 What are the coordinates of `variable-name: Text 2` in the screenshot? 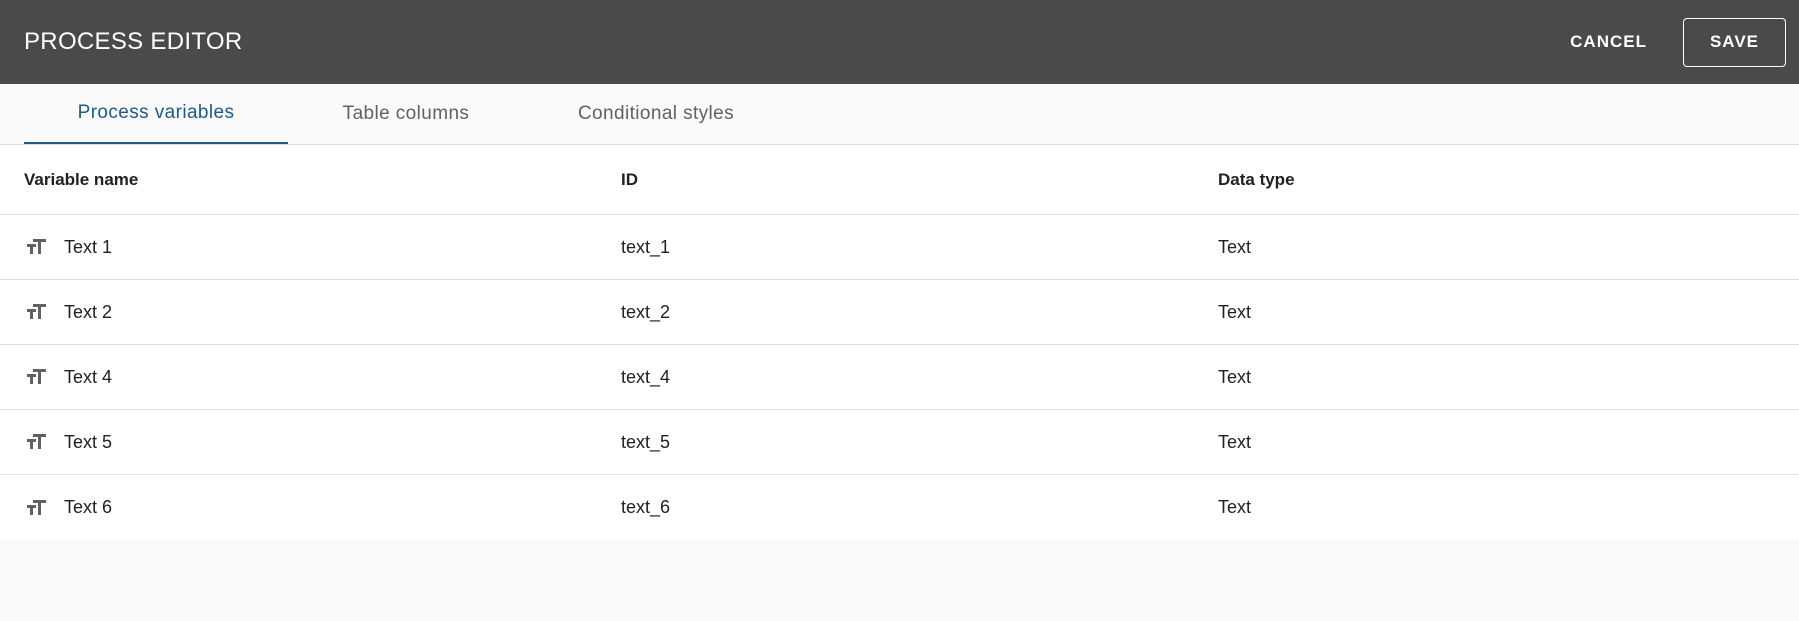 It's located at (88, 311).